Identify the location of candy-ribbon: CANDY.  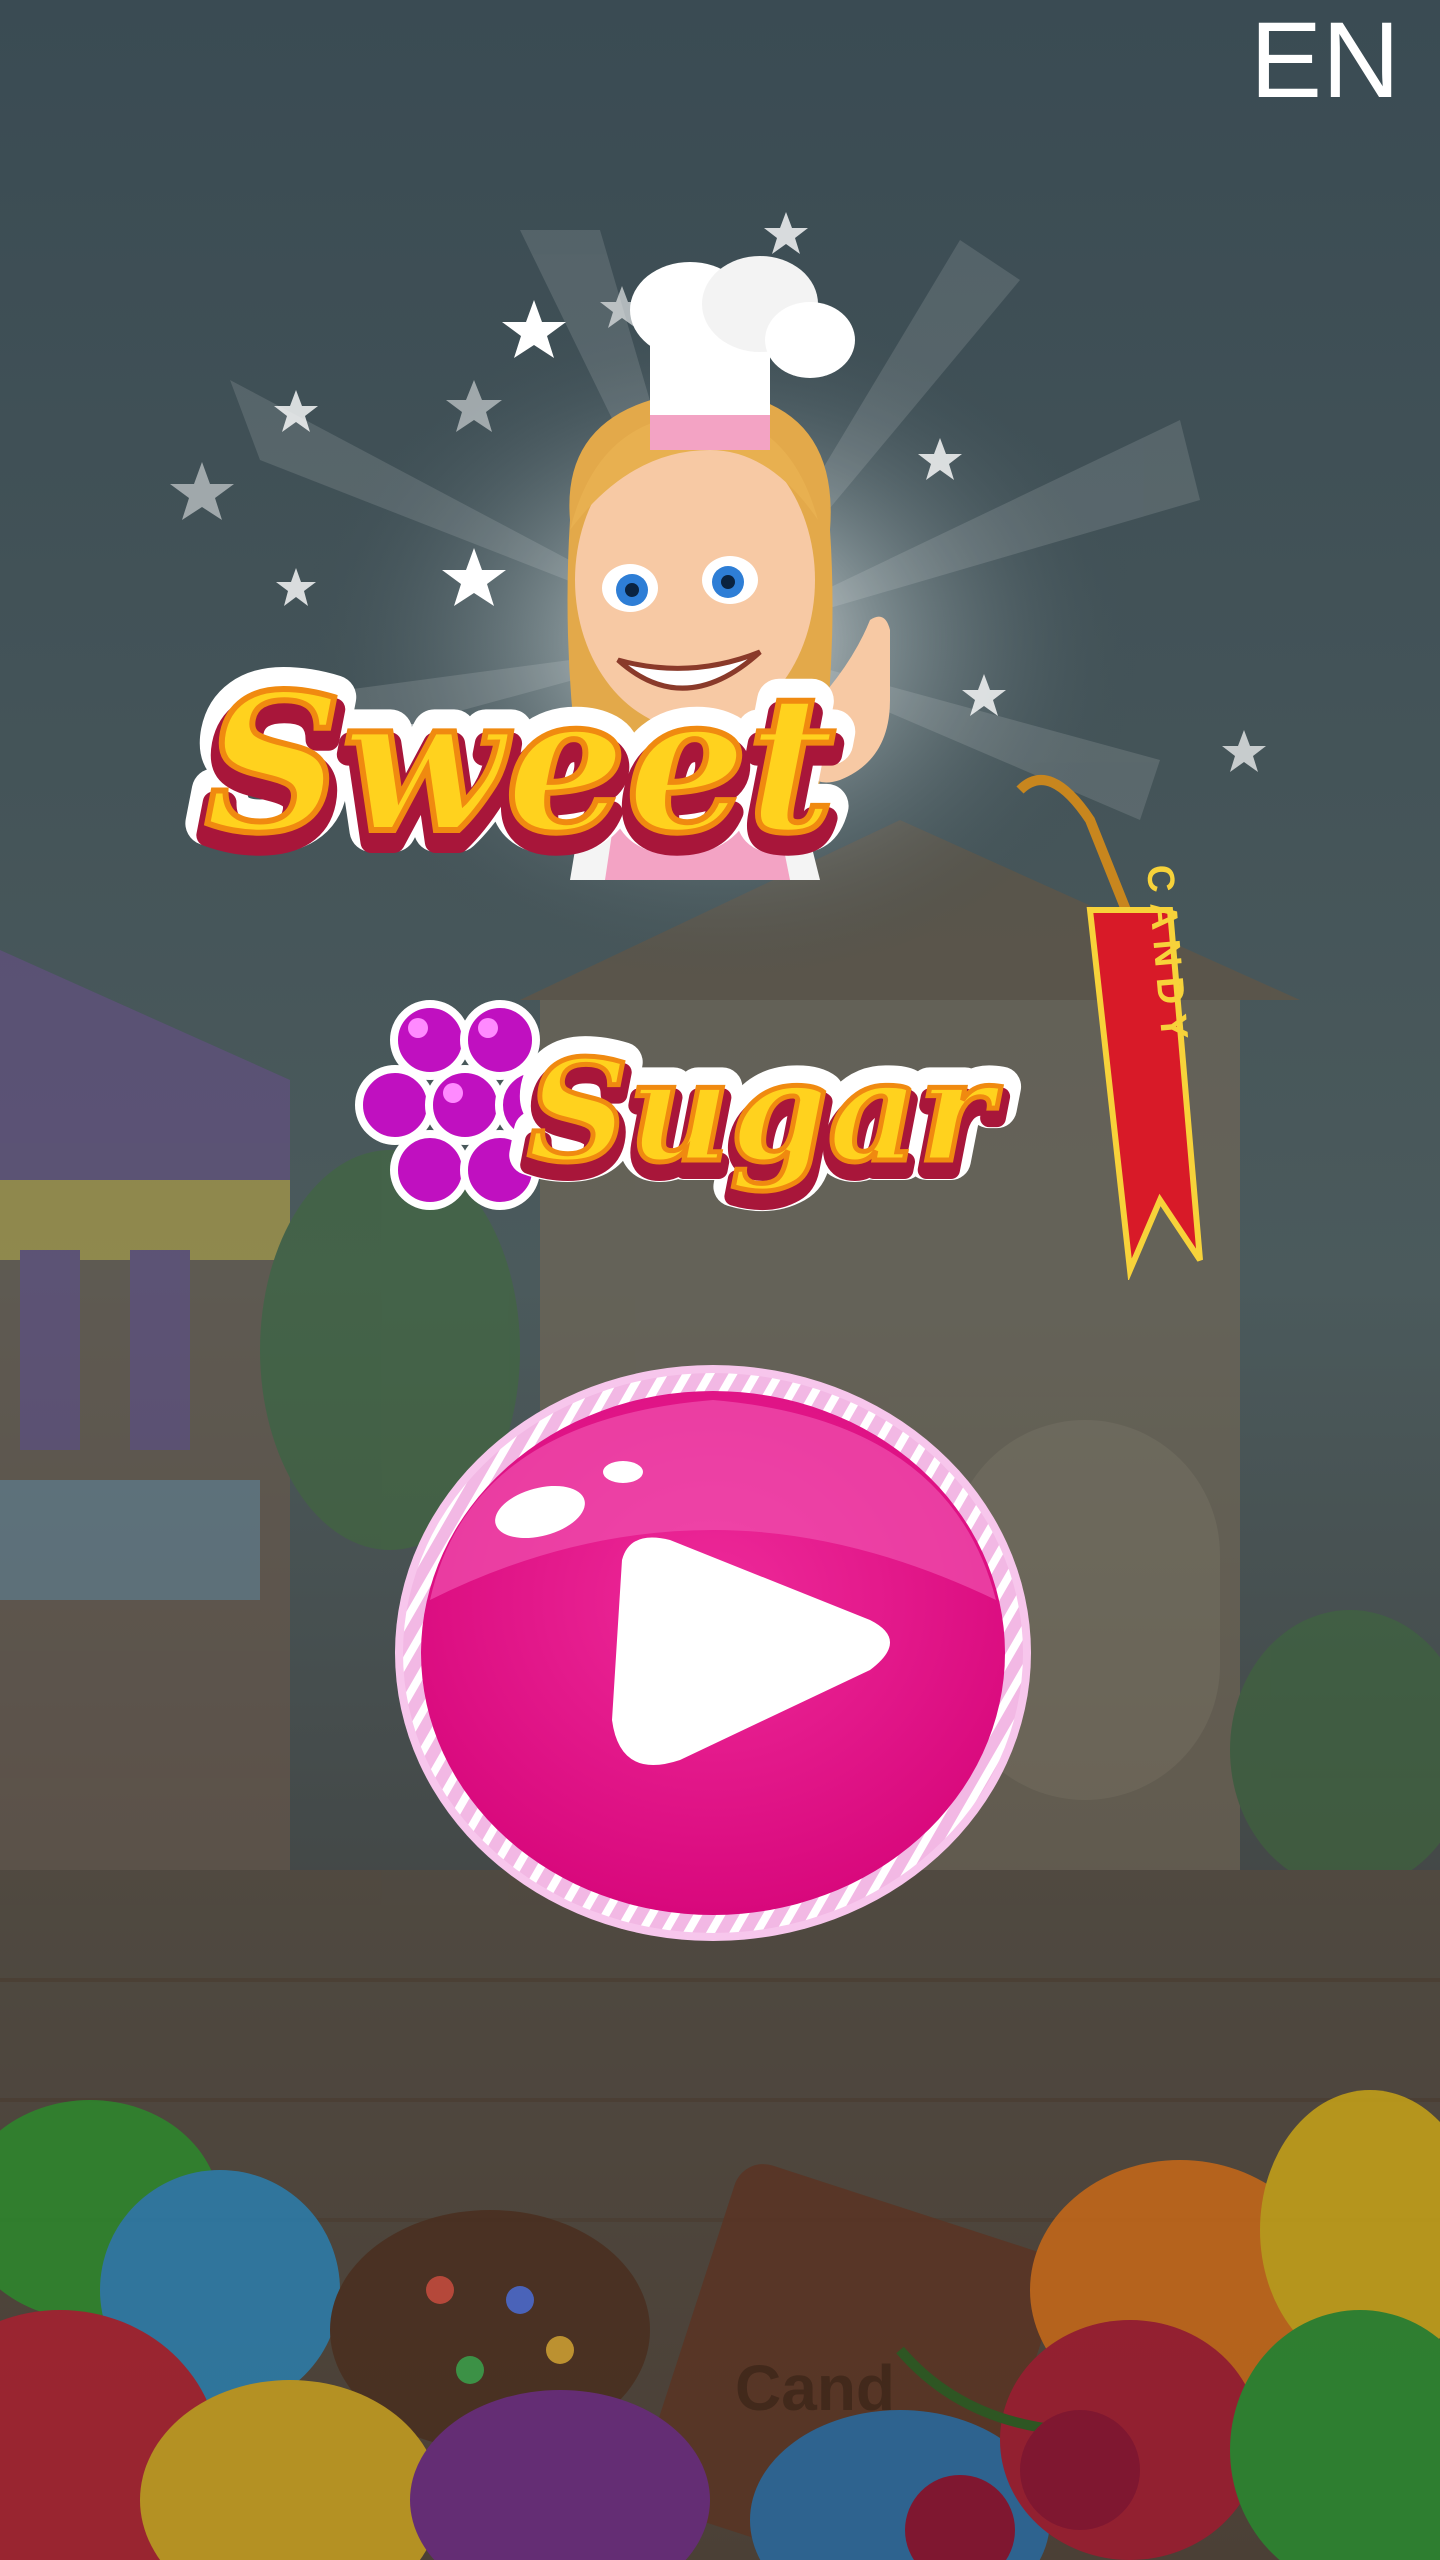
(1109, 1027).